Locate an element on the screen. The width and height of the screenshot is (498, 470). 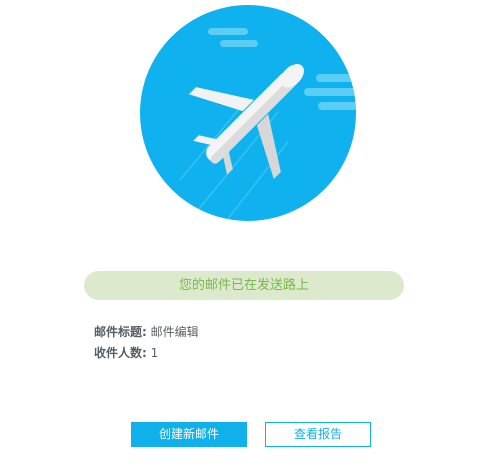
recipients-row: 收件人数: 1 is located at coordinates (146, 353).